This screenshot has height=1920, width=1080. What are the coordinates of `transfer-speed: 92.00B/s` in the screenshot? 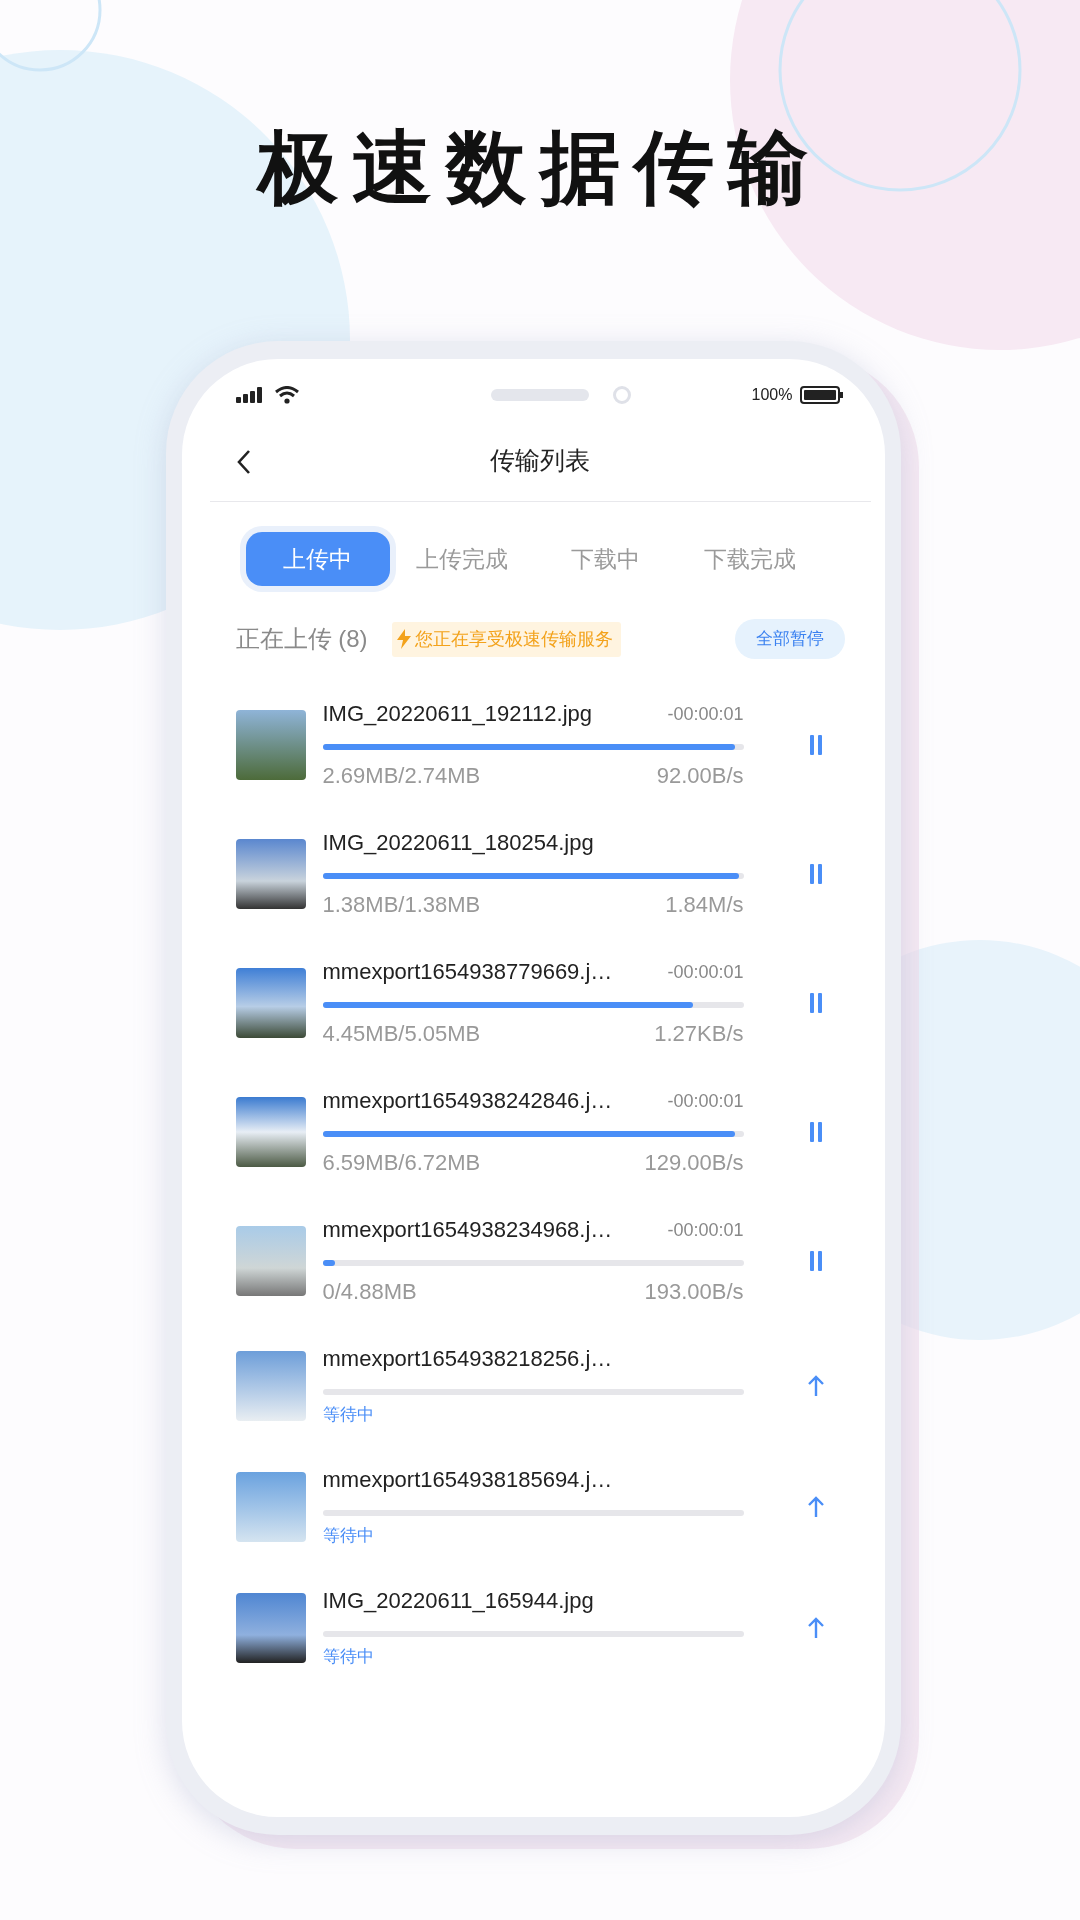 It's located at (700, 776).